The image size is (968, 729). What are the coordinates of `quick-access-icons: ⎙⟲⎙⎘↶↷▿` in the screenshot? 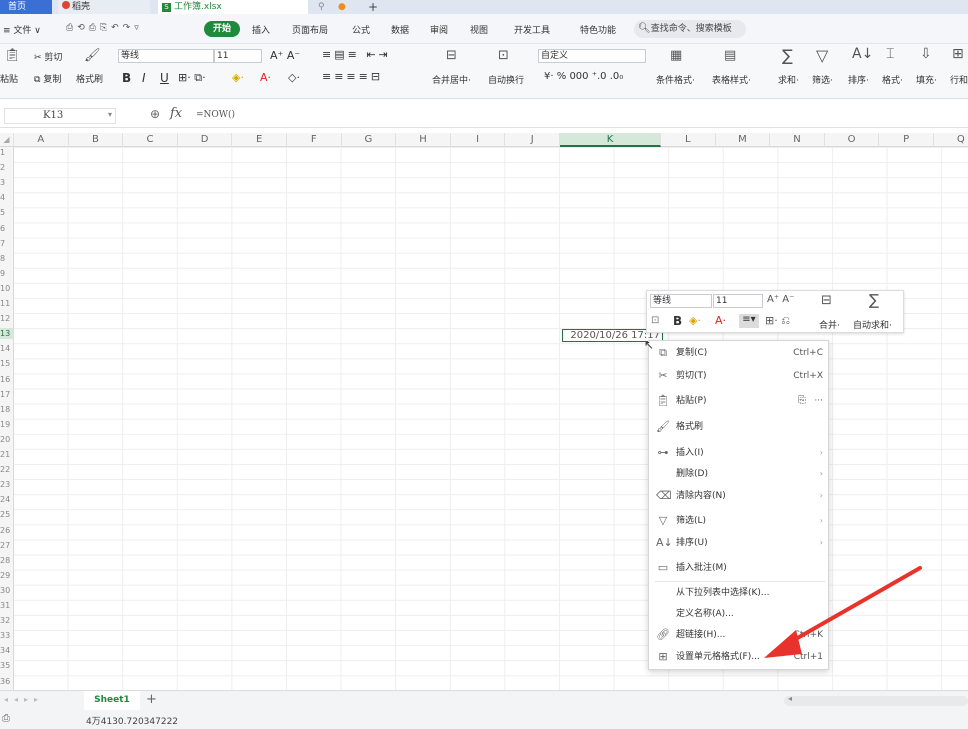 It's located at (104, 28).